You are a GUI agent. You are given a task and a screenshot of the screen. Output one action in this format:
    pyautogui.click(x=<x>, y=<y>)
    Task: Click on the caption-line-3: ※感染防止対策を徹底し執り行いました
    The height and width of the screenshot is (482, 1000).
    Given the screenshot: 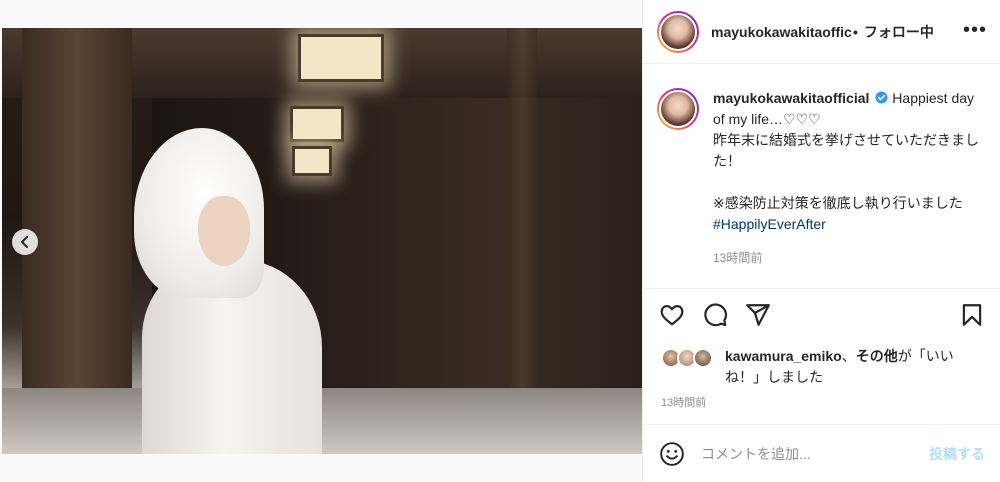 What is the action you would take?
    pyautogui.click(x=838, y=203)
    